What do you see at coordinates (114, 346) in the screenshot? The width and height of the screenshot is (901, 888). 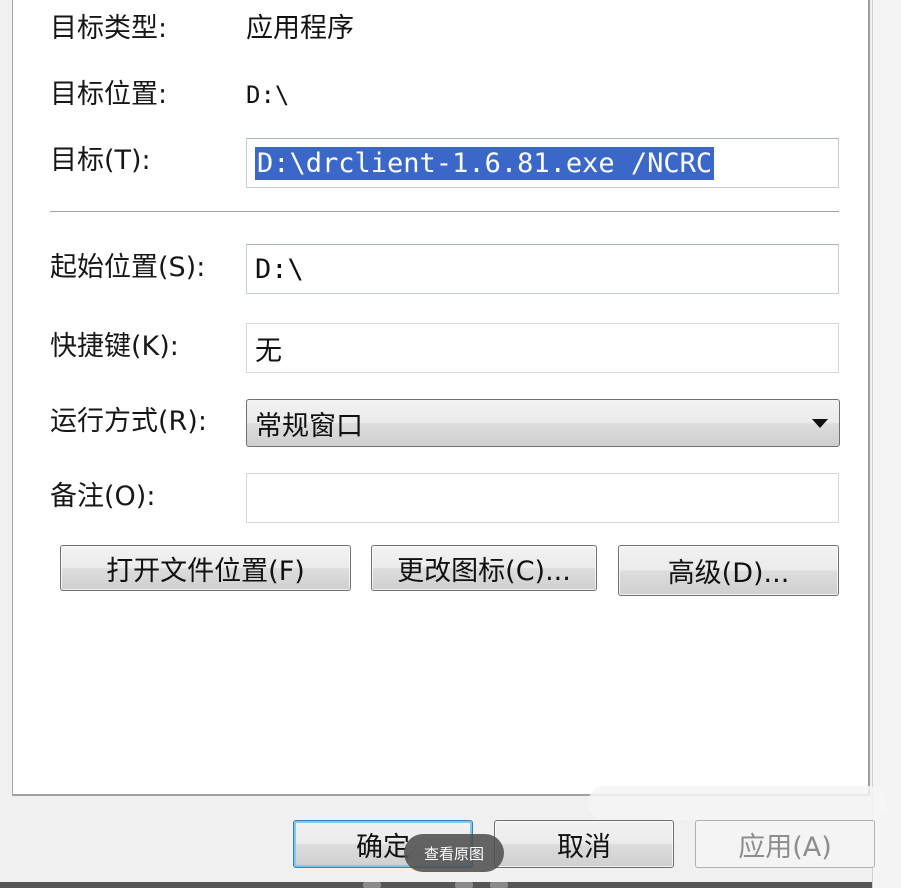 I see `shortcut-key-label: 快捷键(K):` at bounding box center [114, 346].